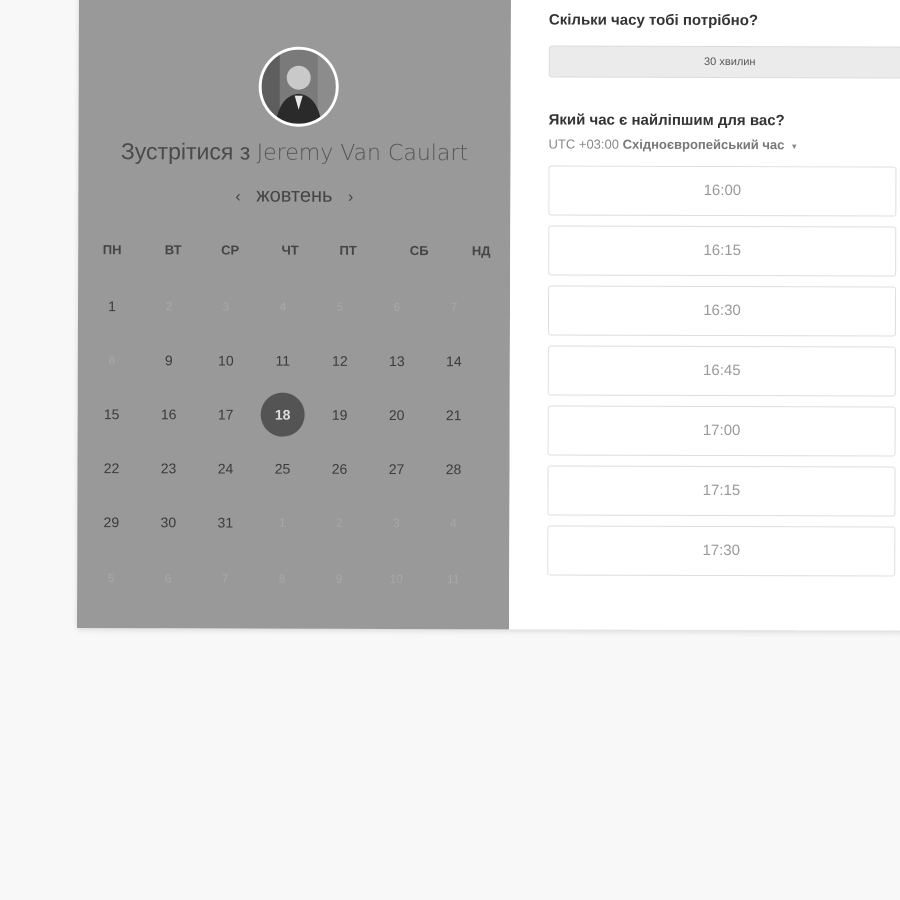 This screenshot has height=900, width=900. I want to click on calendar-day: 12, so click(340, 361).